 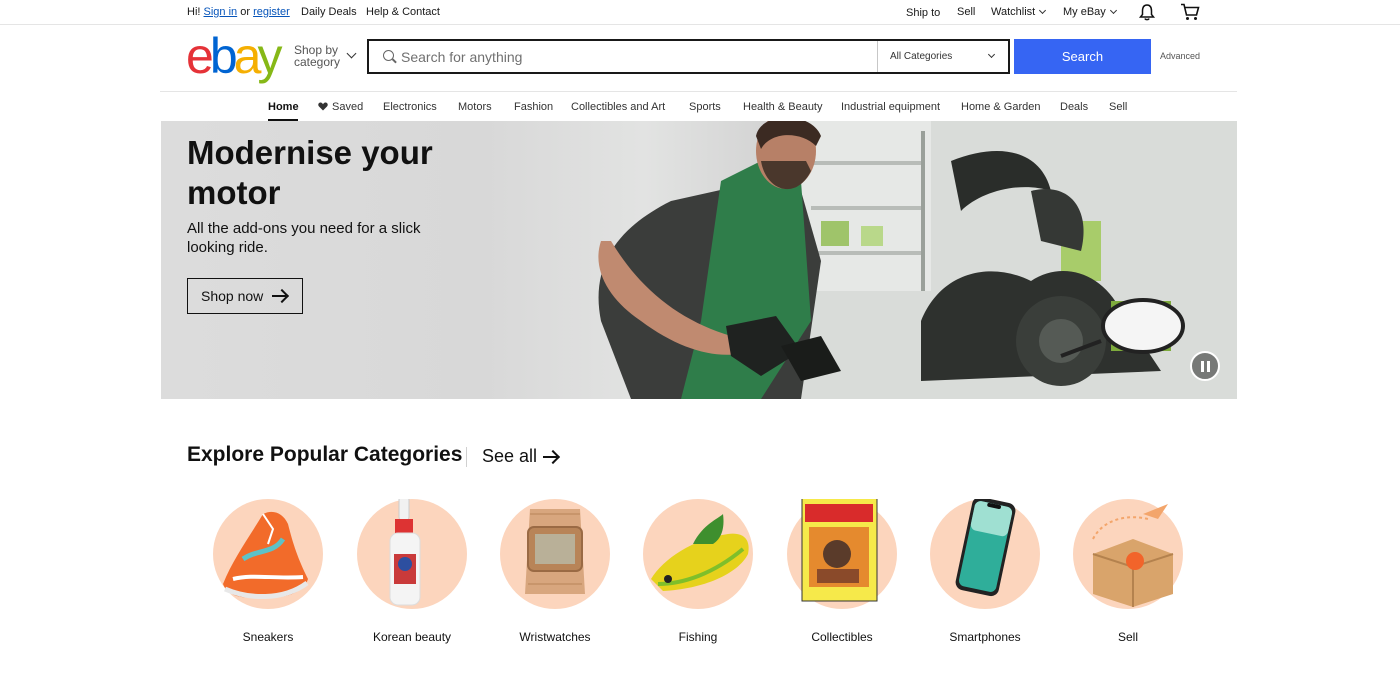 I want to click on bell-icon, so click(x=1147, y=12).